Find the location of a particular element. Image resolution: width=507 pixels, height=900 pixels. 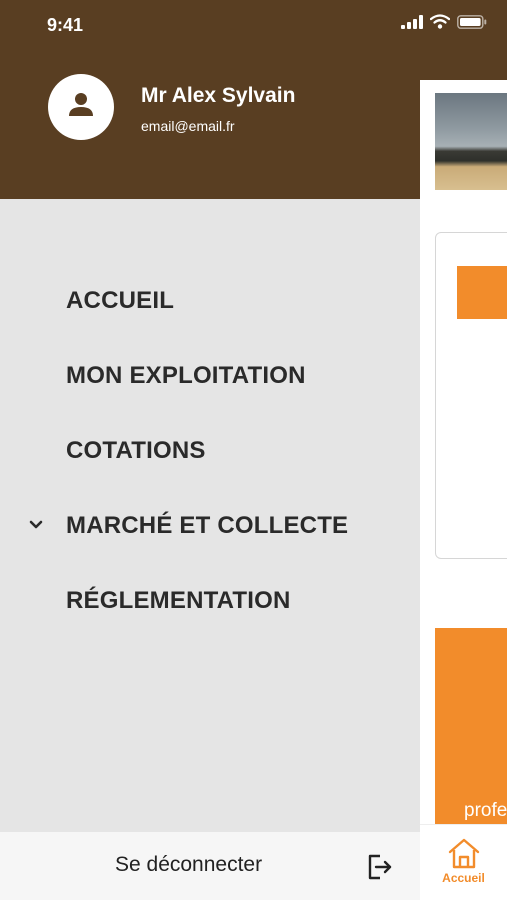

menu-item-cotations: COTATIONS is located at coordinates (210, 450).